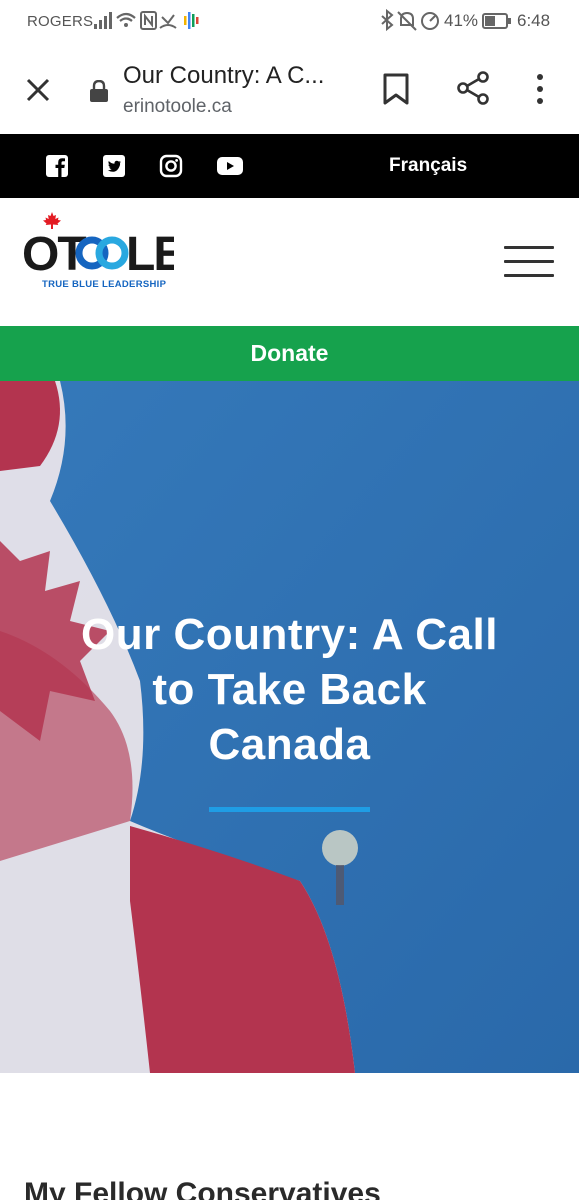  I want to click on podcast-icon, so click(191, 20).